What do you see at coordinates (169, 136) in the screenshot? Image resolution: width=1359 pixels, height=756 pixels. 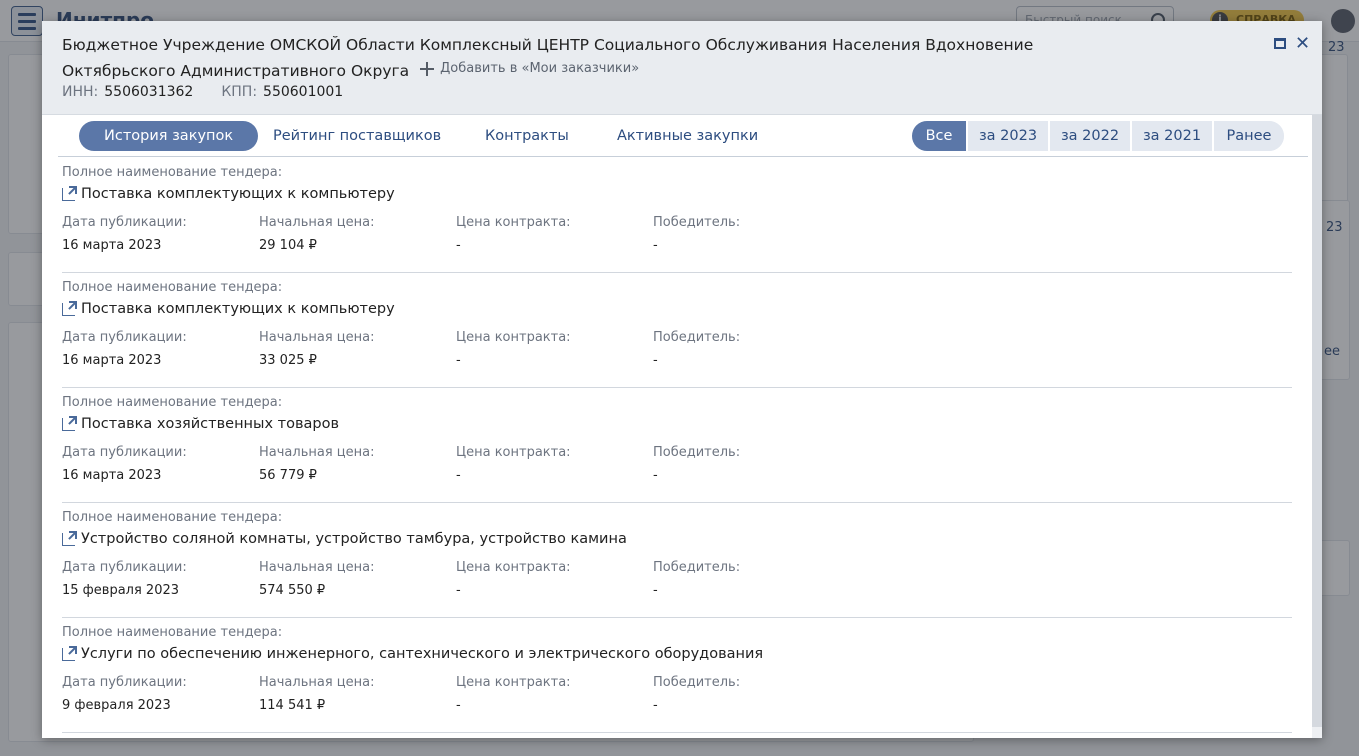 I see `tab-purchase-history: История закупок` at bounding box center [169, 136].